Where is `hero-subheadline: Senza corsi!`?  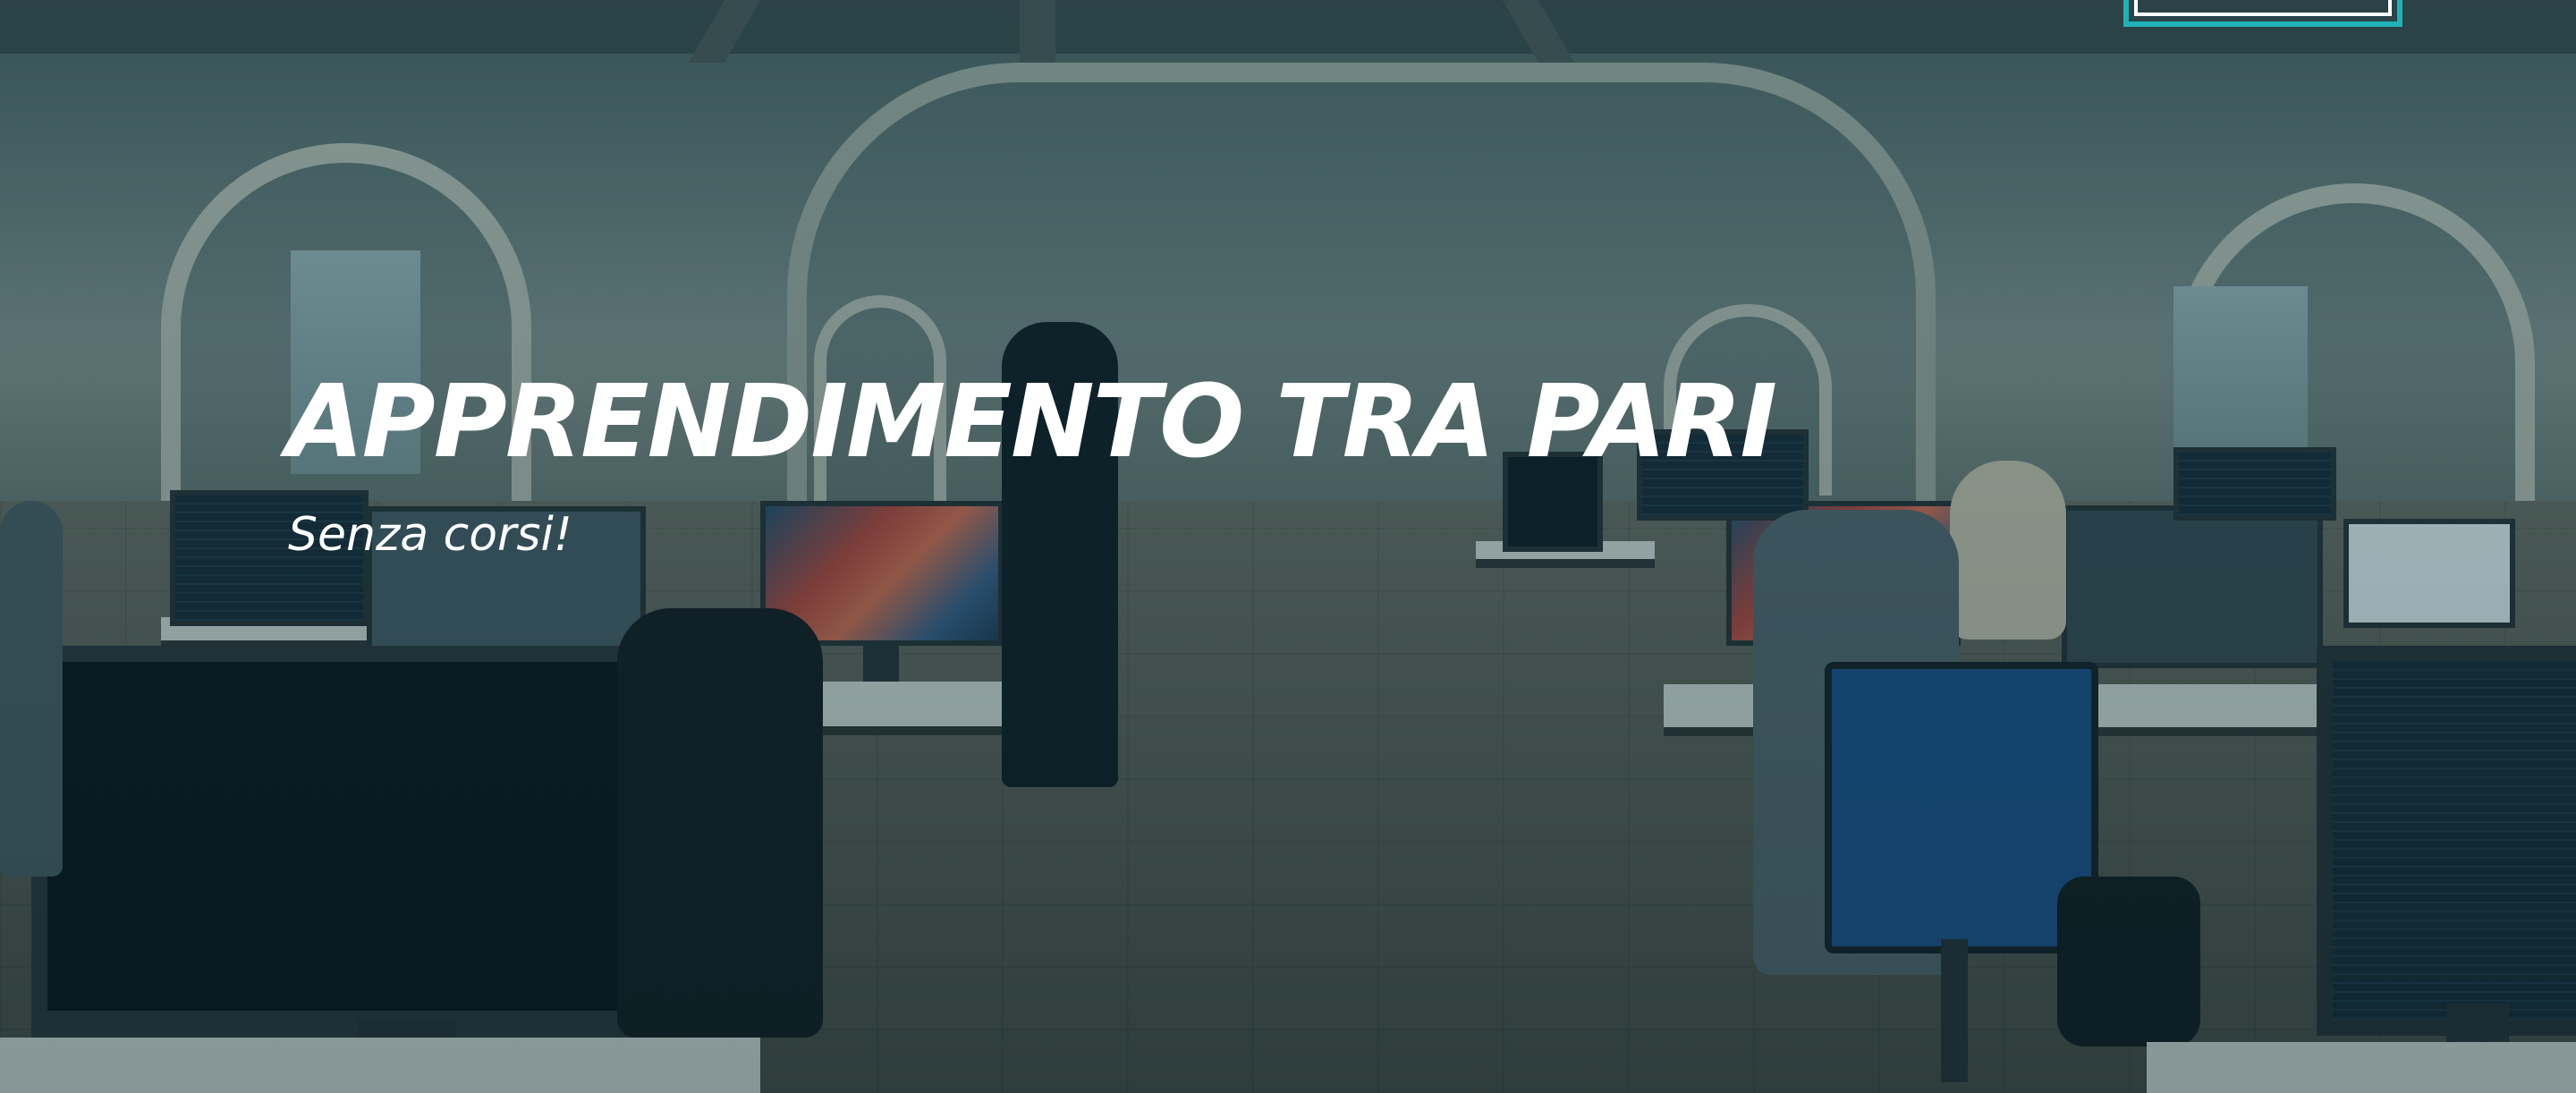
hero-subheadline: Senza corsi! is located at coordinates (430, 535).